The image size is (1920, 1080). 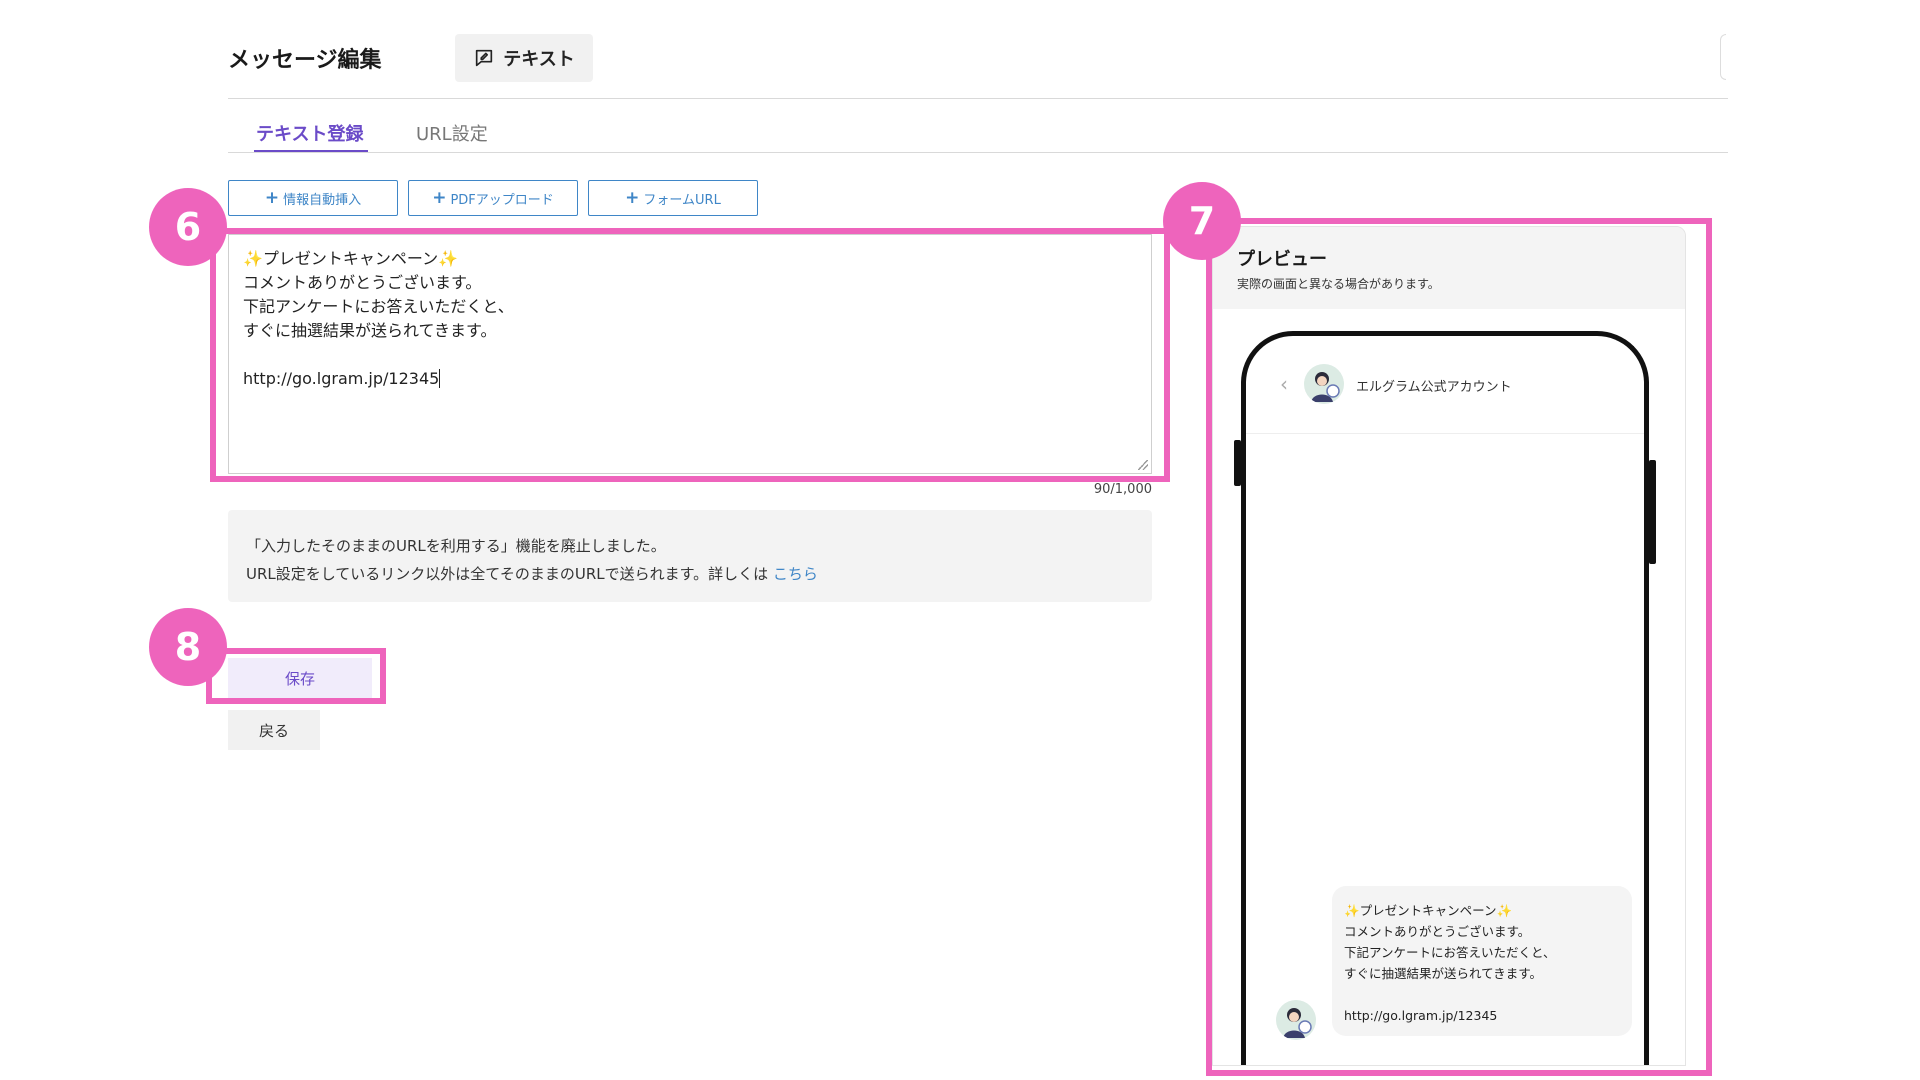 I want to click on details-link: こちら, so click(x=795, y=574).